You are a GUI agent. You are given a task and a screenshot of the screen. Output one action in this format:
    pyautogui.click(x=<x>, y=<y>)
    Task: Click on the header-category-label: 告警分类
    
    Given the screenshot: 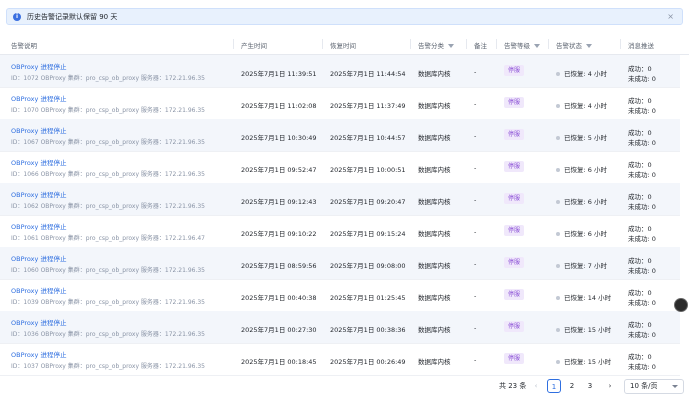 What is the action you would take?
    pyautogui.click(x=431, y=46)
    